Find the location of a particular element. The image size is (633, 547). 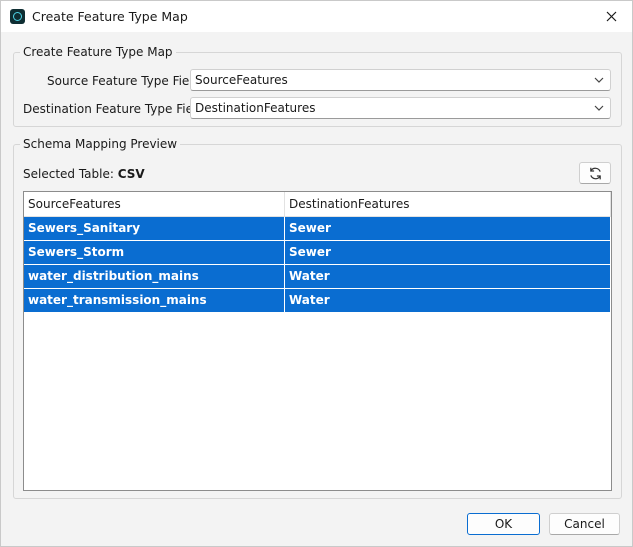

refresh-button is located at coordinates (595, 173).